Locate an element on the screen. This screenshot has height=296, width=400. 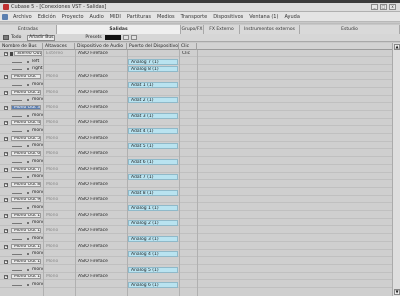
device-port-select: Analog 7 (1) is located at coordinates (153, 61).